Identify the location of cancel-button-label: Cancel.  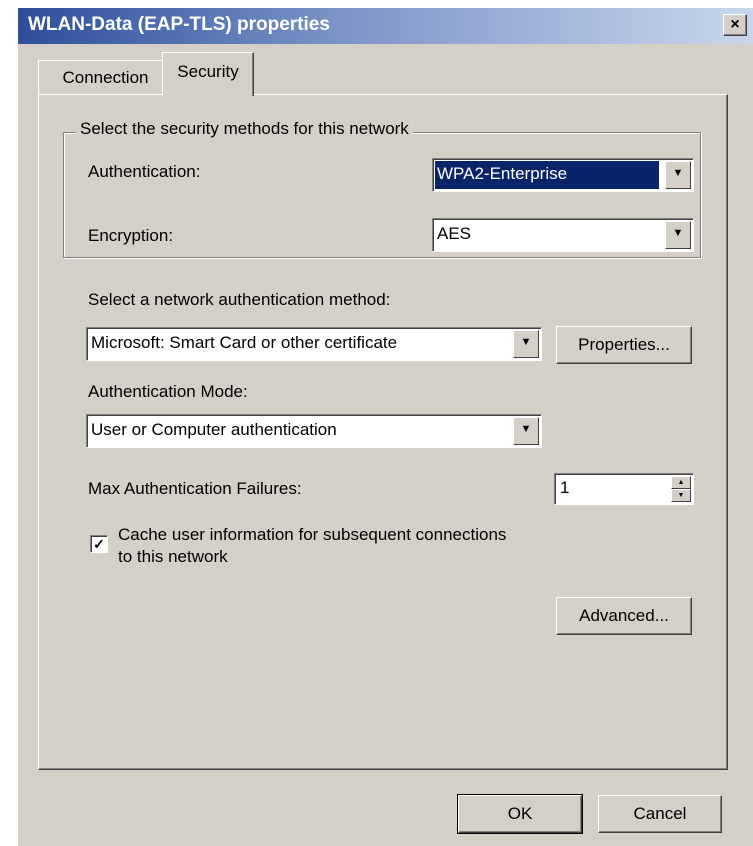
(660, 813).